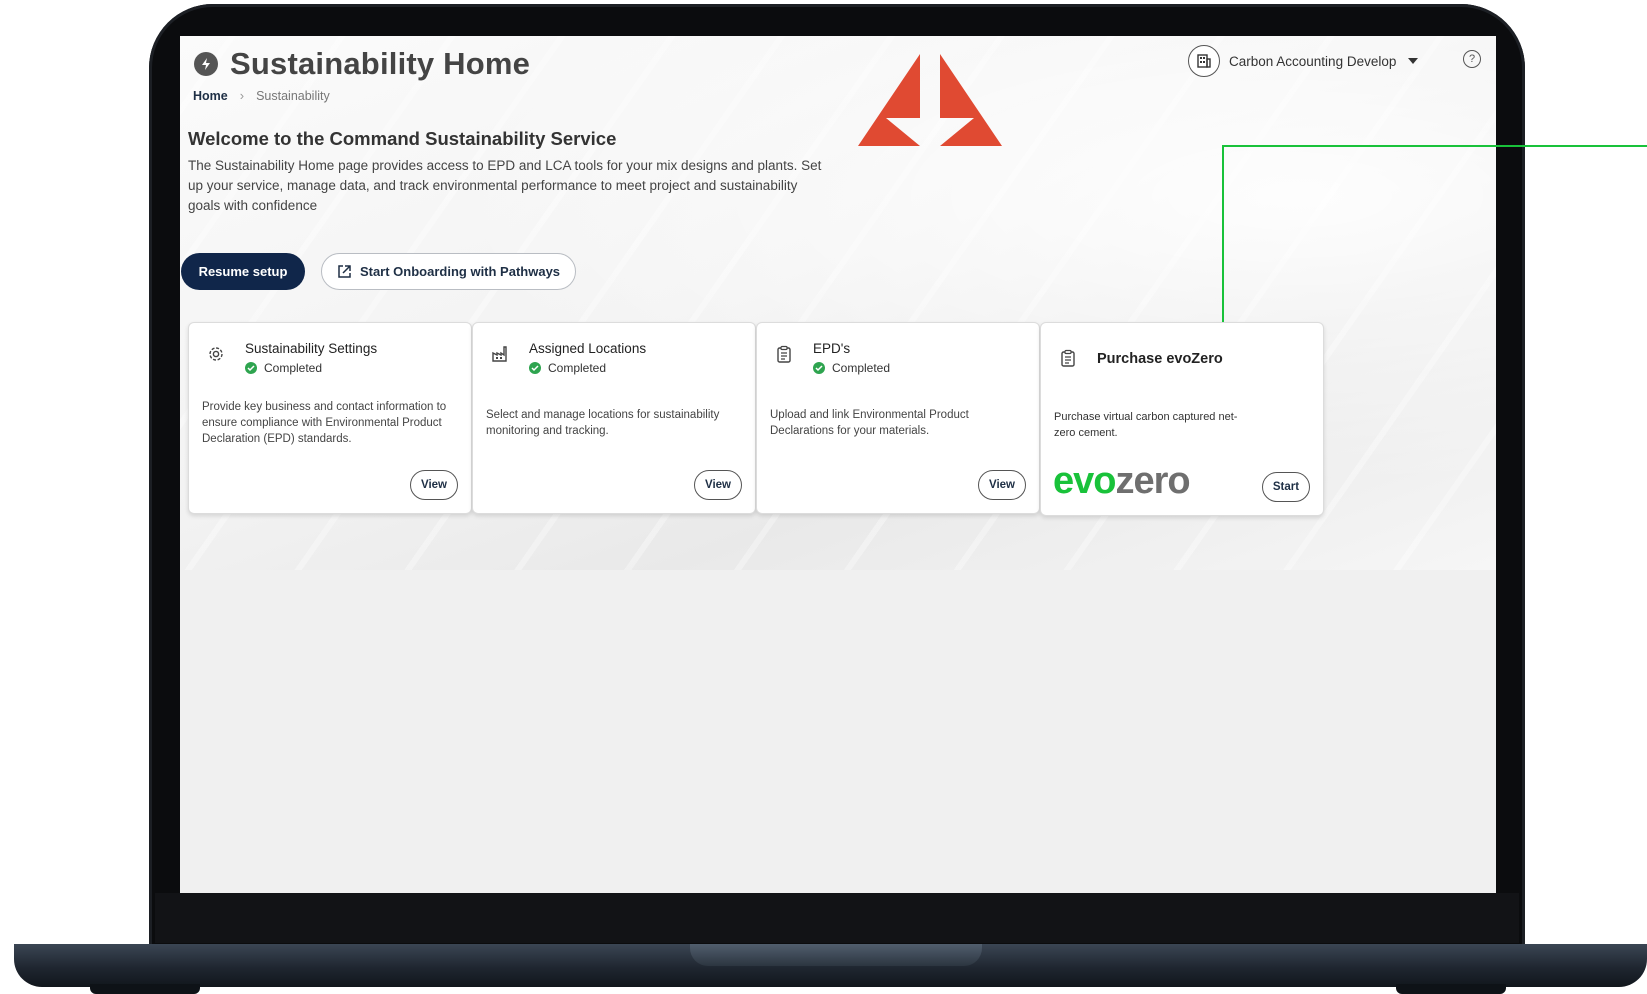  What do you see at coordinates (837, 918) in the screenshot?
I see `laptop-chin` at bounding box center [837, 918].